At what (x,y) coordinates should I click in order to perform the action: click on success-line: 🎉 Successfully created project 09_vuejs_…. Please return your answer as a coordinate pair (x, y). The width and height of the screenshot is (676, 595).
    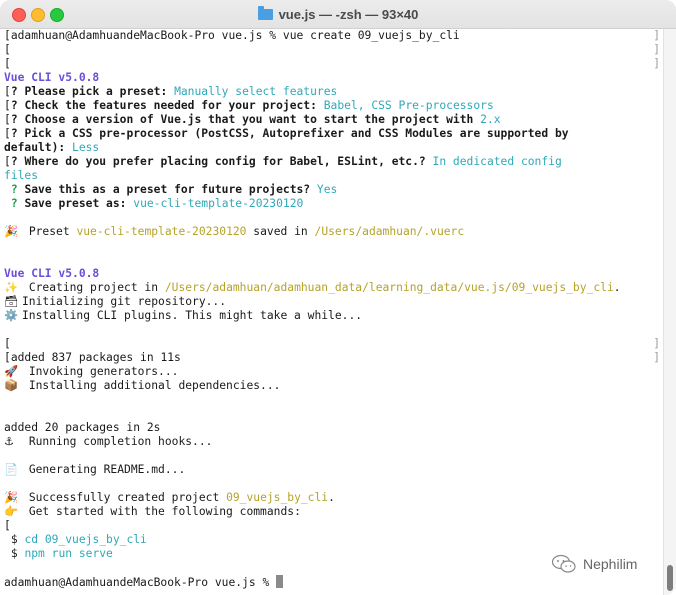
    Looking at the image, I should click on (169, 497).